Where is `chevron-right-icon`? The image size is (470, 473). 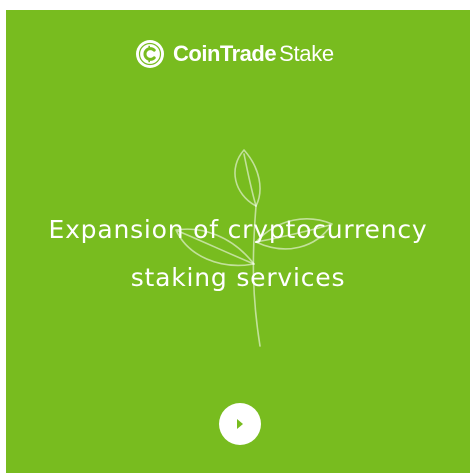
chevron-right-icon is located at coordinates (240, 424).